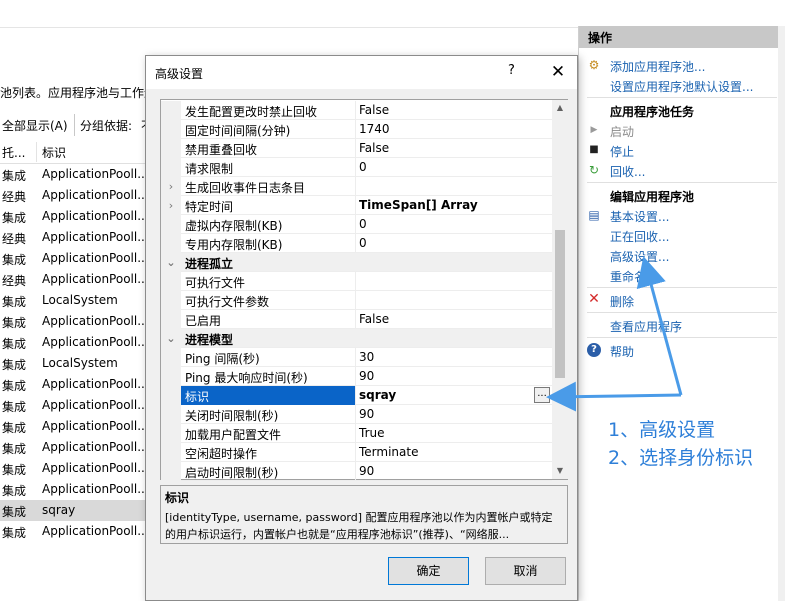  What do you see at coordinates (54, 152) in the screenshot?
I see `column-header-identity: 标识` at bounding box center [54, 152].